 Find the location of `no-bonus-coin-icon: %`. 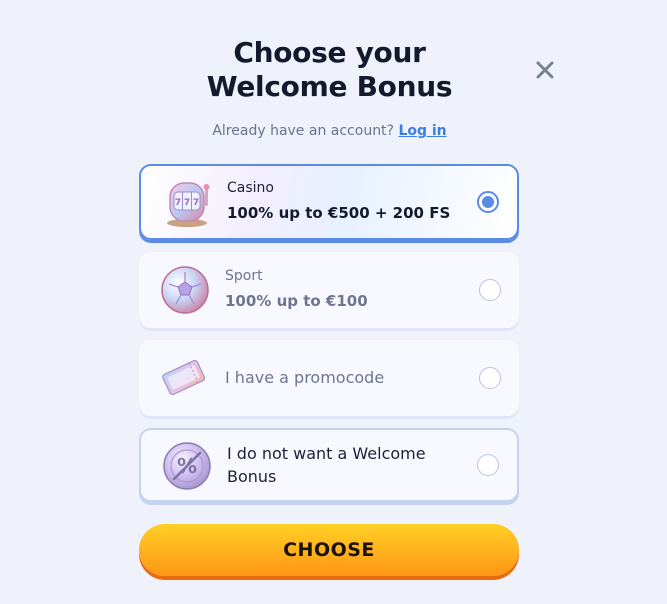

no-bonus-coin-icon: % is located at coordinates (187, 466).